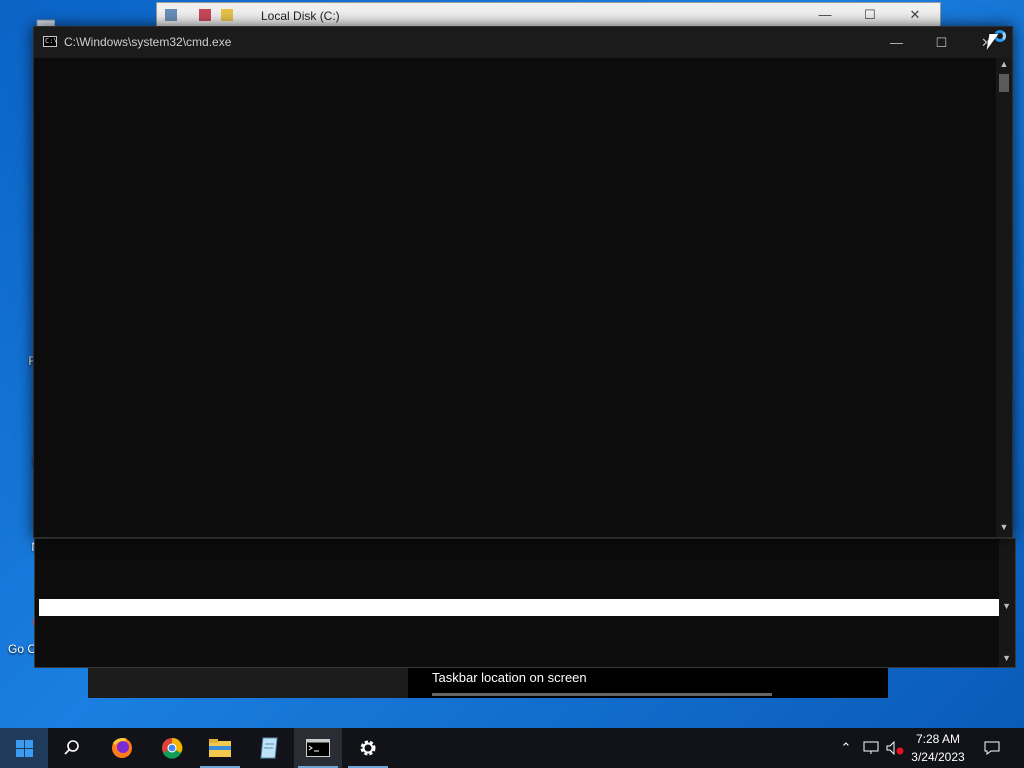  I want to click on taskbar-chrome, so click(172, 748).